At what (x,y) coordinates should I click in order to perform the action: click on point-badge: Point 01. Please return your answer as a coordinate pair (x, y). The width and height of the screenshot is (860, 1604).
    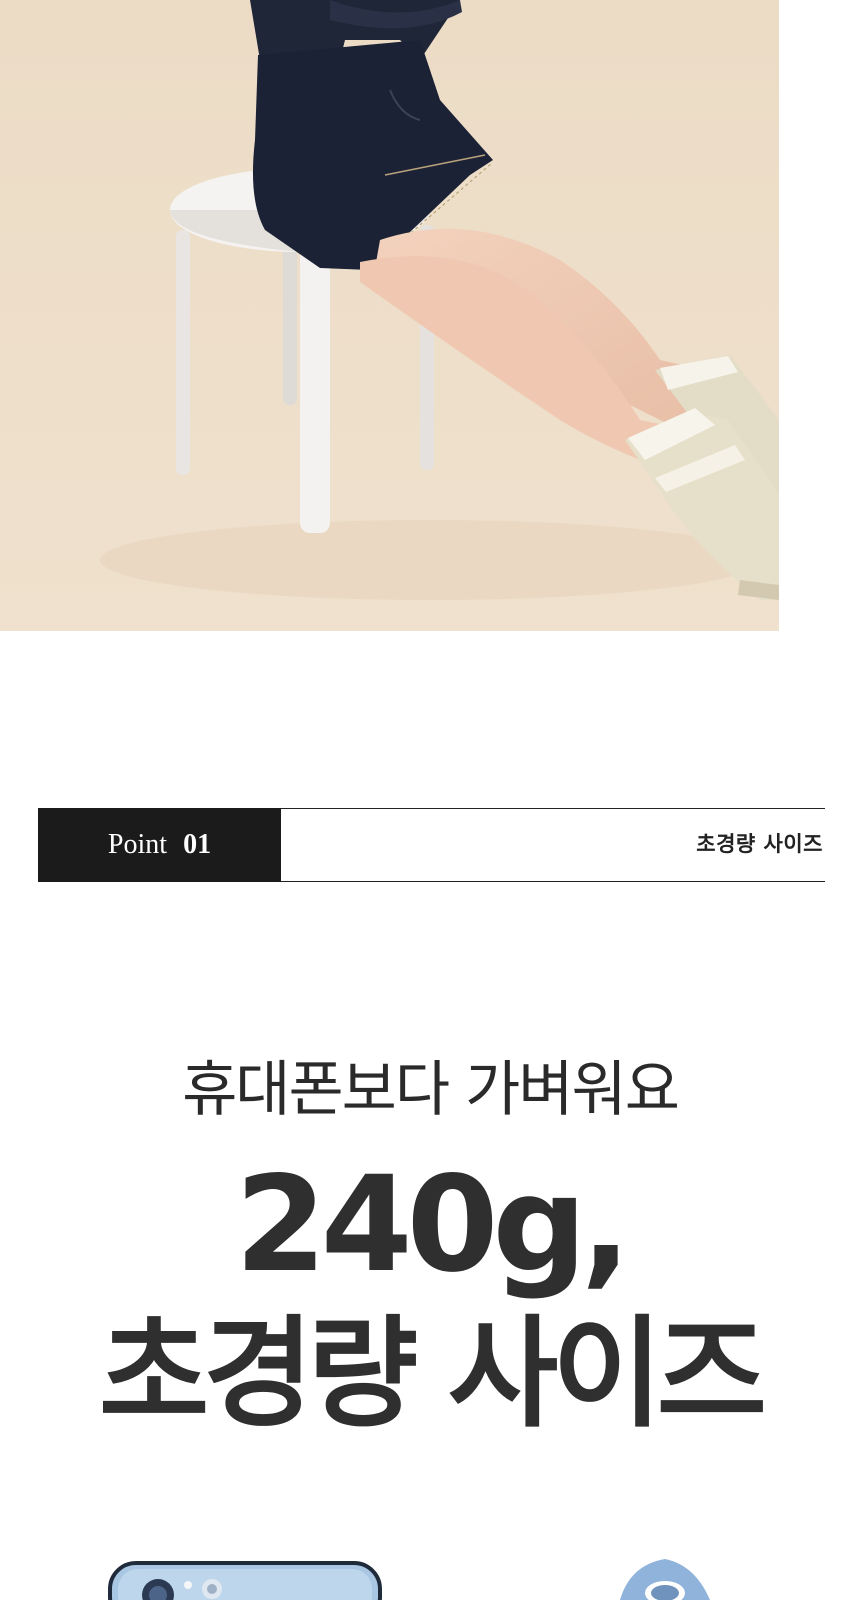
    Looking at the image, I should click on (159, 844).